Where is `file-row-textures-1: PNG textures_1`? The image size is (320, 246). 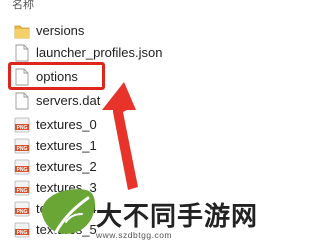
file-row-textures-1: PNG textures_1 is located at coordinates (144, 146).